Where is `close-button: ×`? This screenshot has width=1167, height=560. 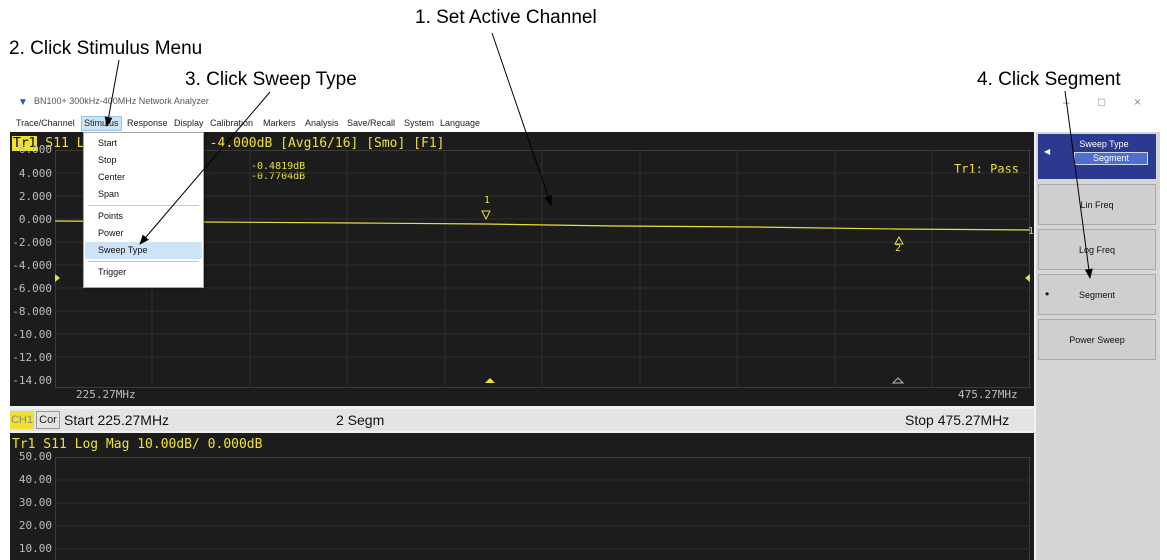
close-button: × is located at coordinates (1137, 102).